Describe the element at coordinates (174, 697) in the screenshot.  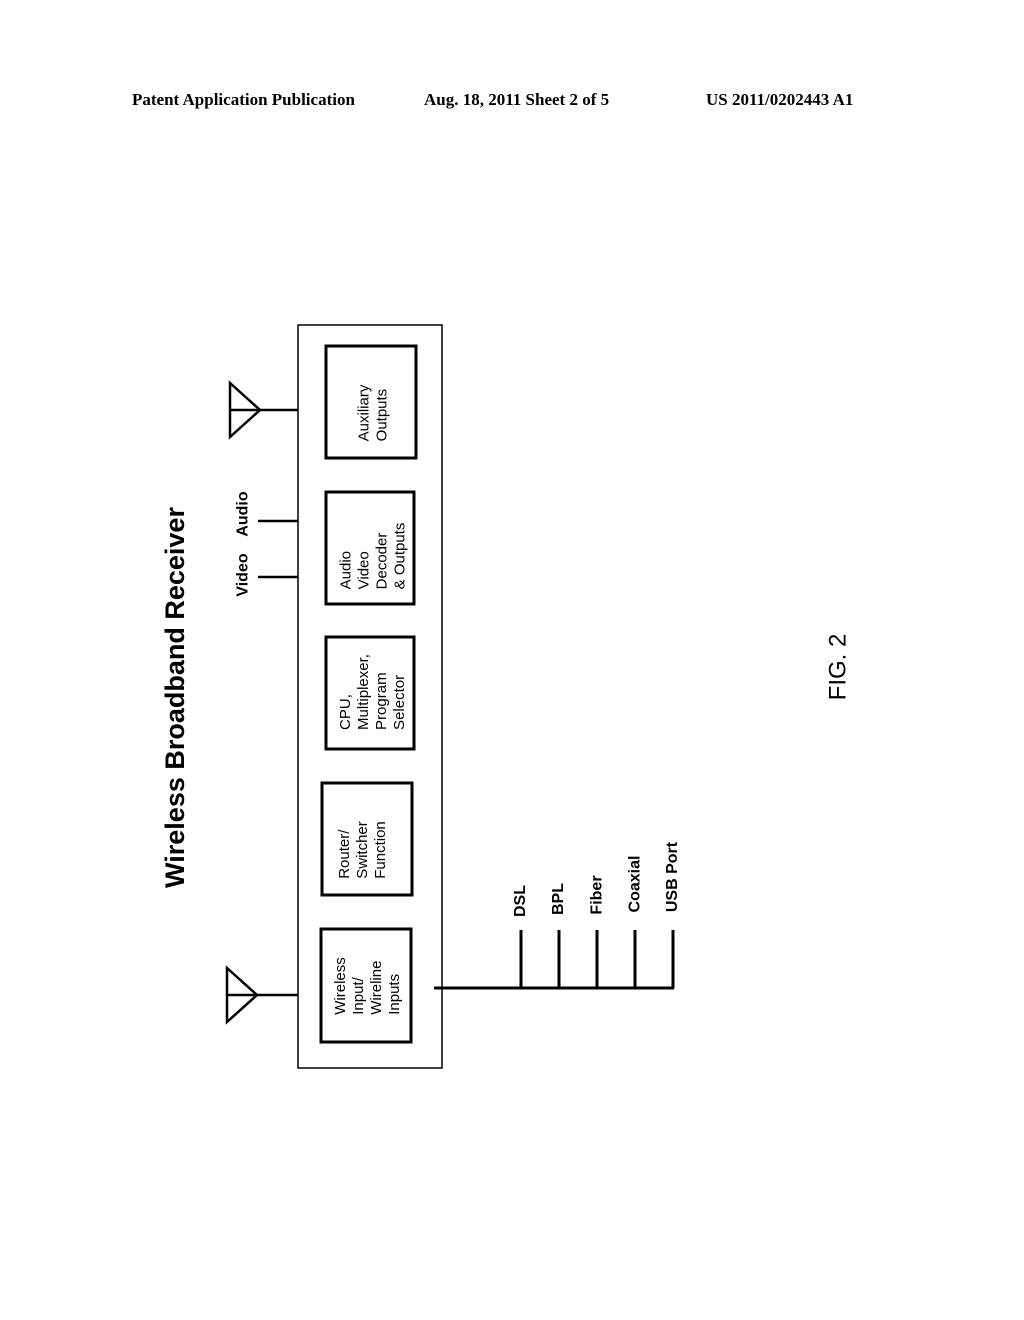
I see `figure-title: Wireless Broadband Receiver` at that location.